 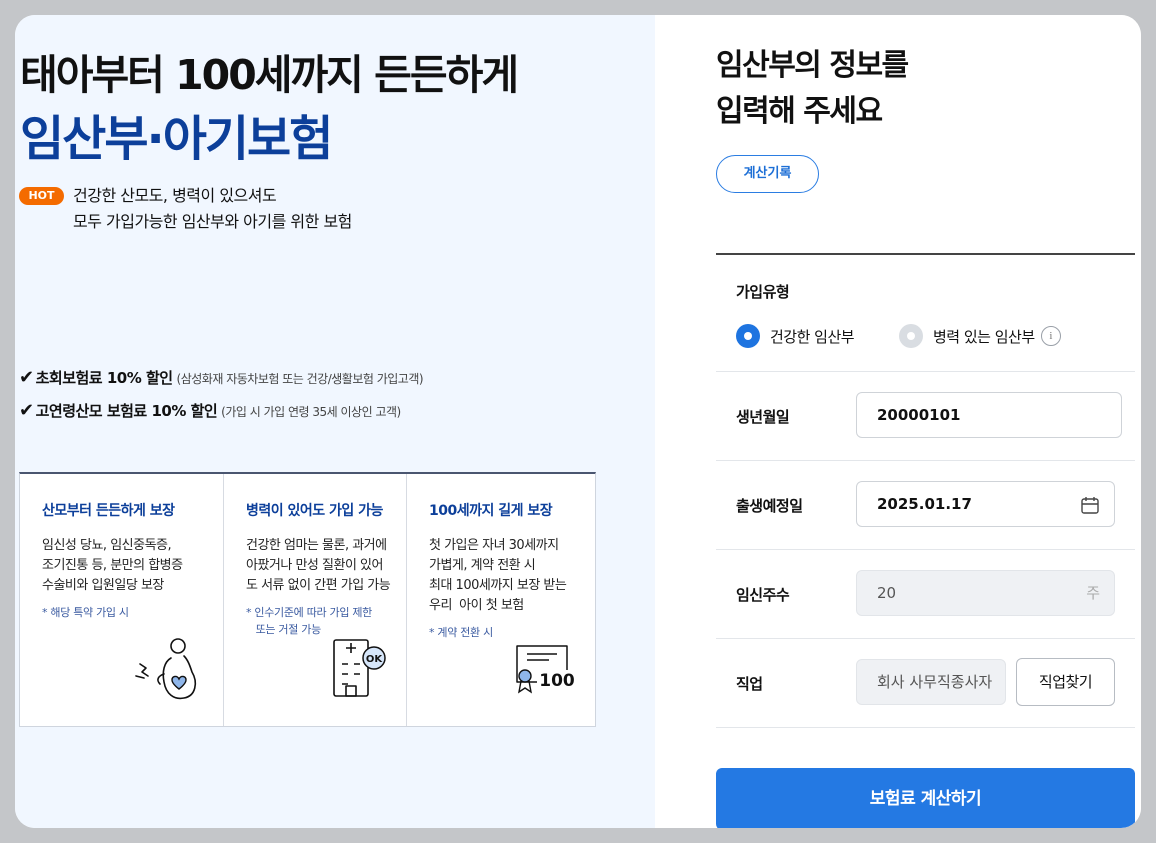 What do you see at coordinates (108, 511) in the screenshot?
I see `feature-title: 산모부터 든든하게 보장` at bounding box center [108, 511].